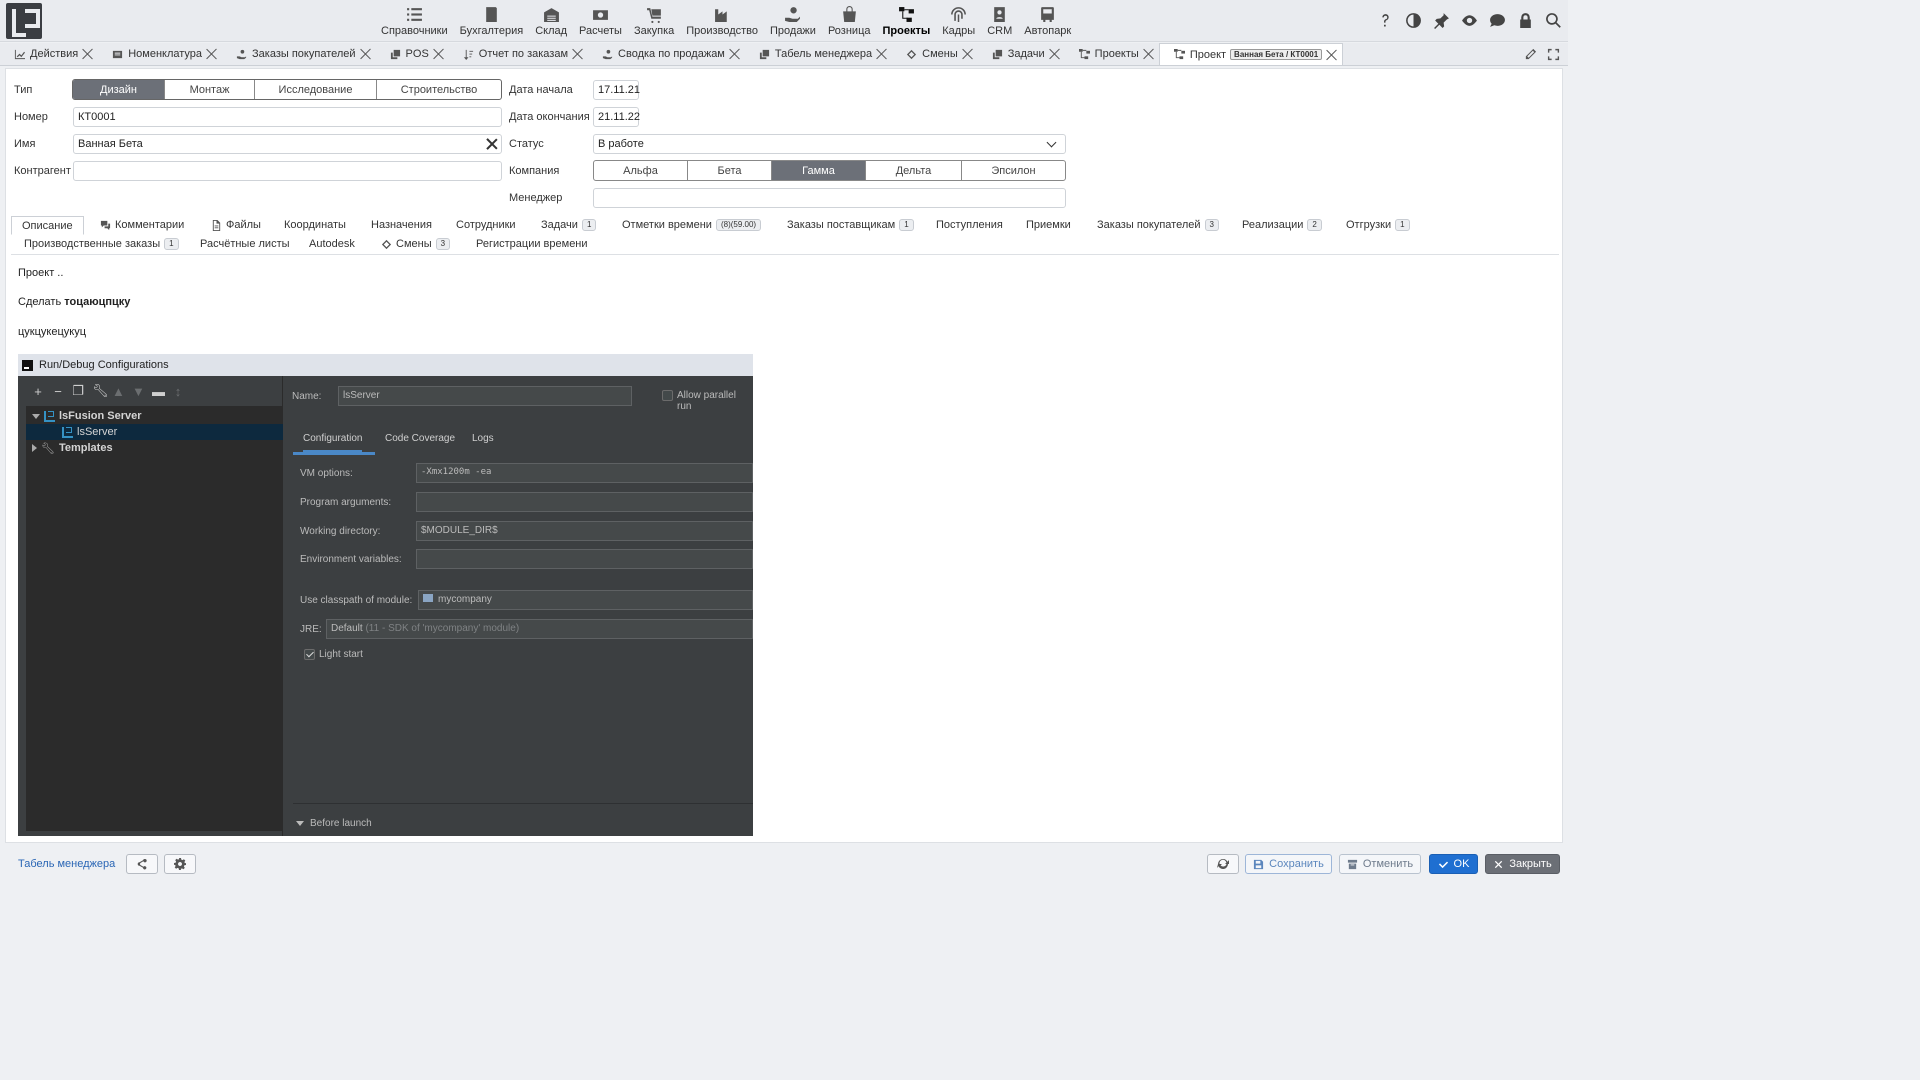  What do you see at coordinates (47, 225) in the screenshot?
I see `subtab-opisanie: Описание` at bounding box center [47, 225].